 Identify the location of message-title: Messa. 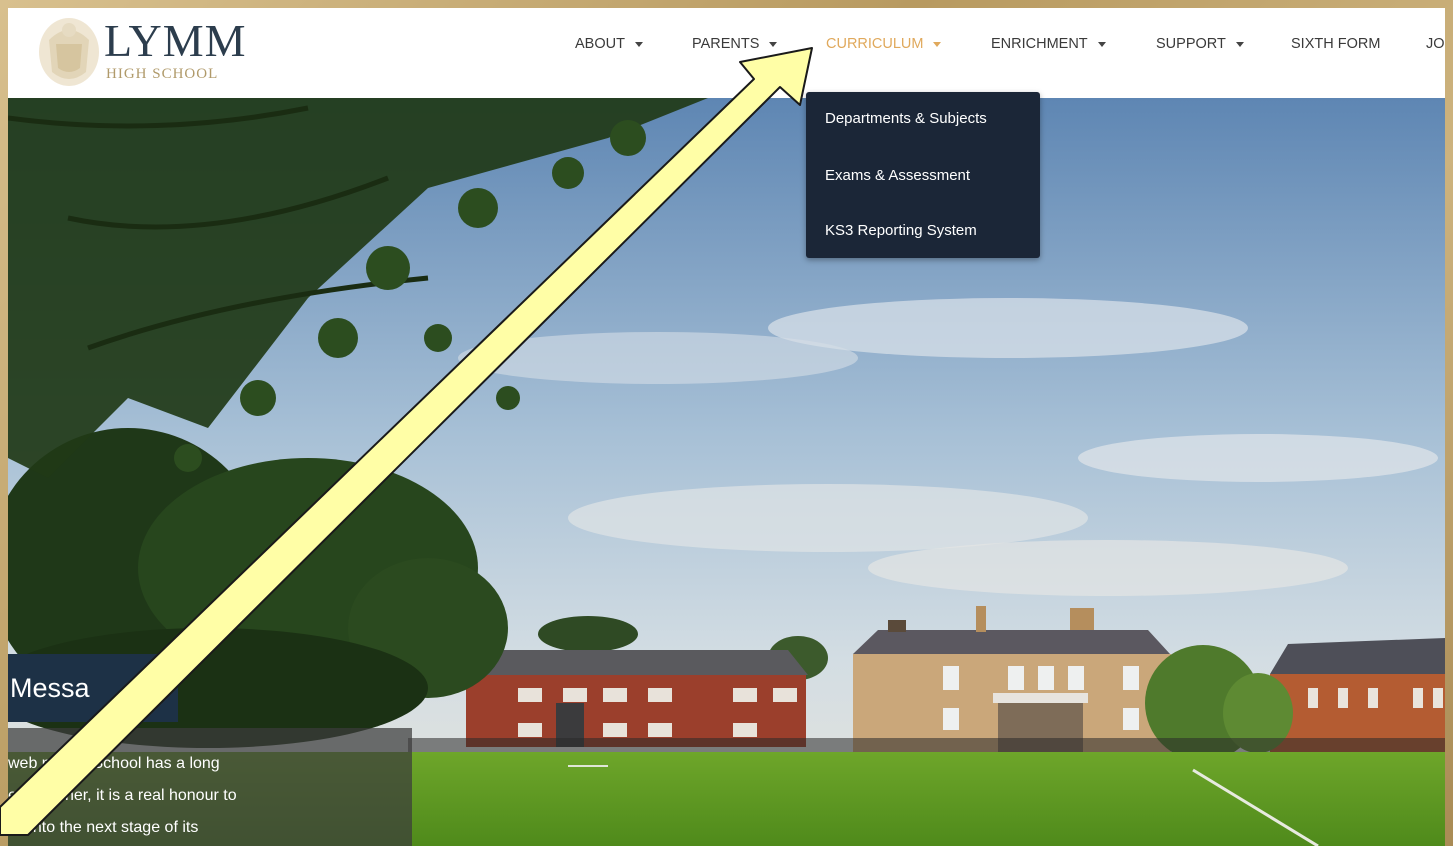
(93, 688).